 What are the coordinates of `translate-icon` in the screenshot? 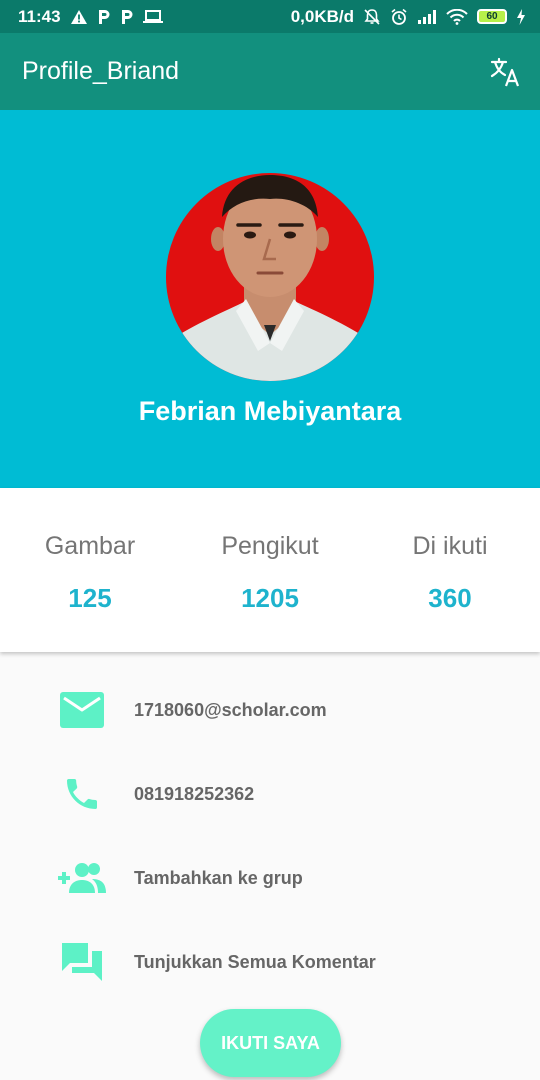 It's located at (505, 71).